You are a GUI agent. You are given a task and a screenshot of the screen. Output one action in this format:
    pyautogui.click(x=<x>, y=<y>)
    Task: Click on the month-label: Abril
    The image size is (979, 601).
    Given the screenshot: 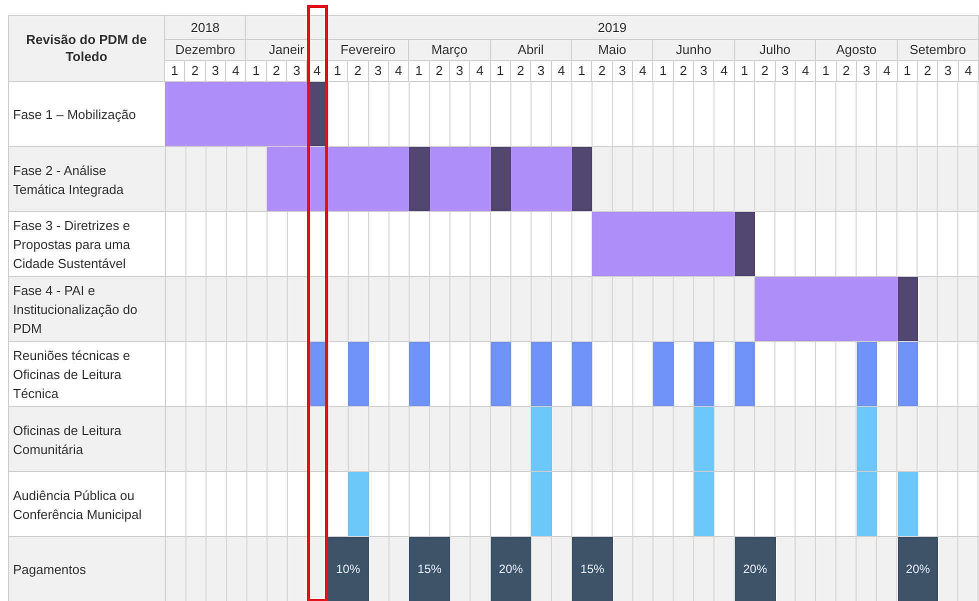 What is the action you would take?
    pyautogui.click(x=531, y=50)
    